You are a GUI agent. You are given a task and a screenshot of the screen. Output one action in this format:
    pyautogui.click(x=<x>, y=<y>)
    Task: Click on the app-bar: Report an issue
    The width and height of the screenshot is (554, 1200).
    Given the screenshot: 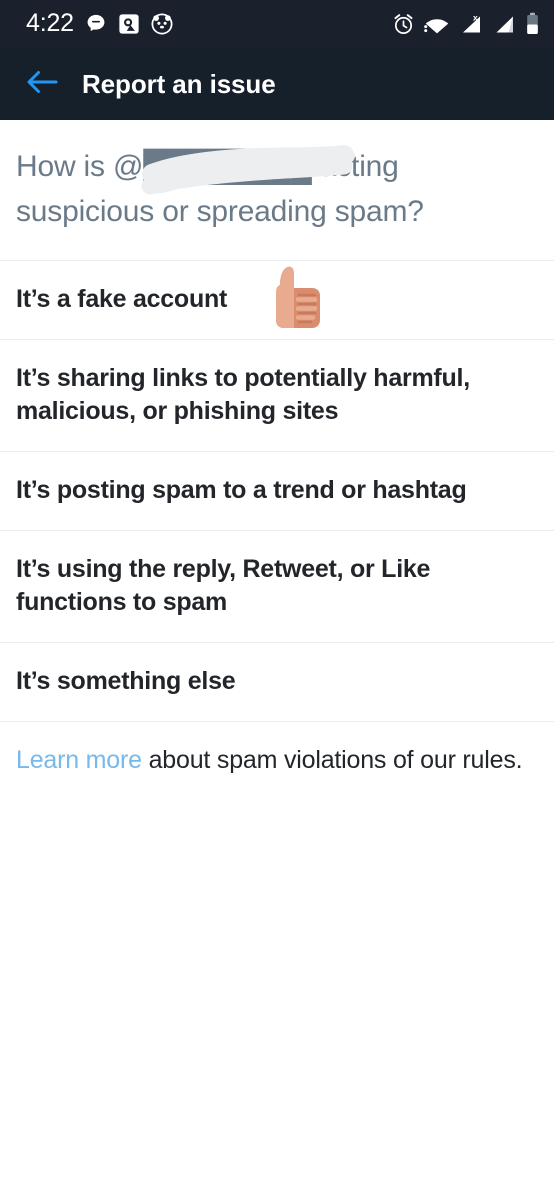 What is the action you would take?
    pyautogui.click(x=277, y=84)
    